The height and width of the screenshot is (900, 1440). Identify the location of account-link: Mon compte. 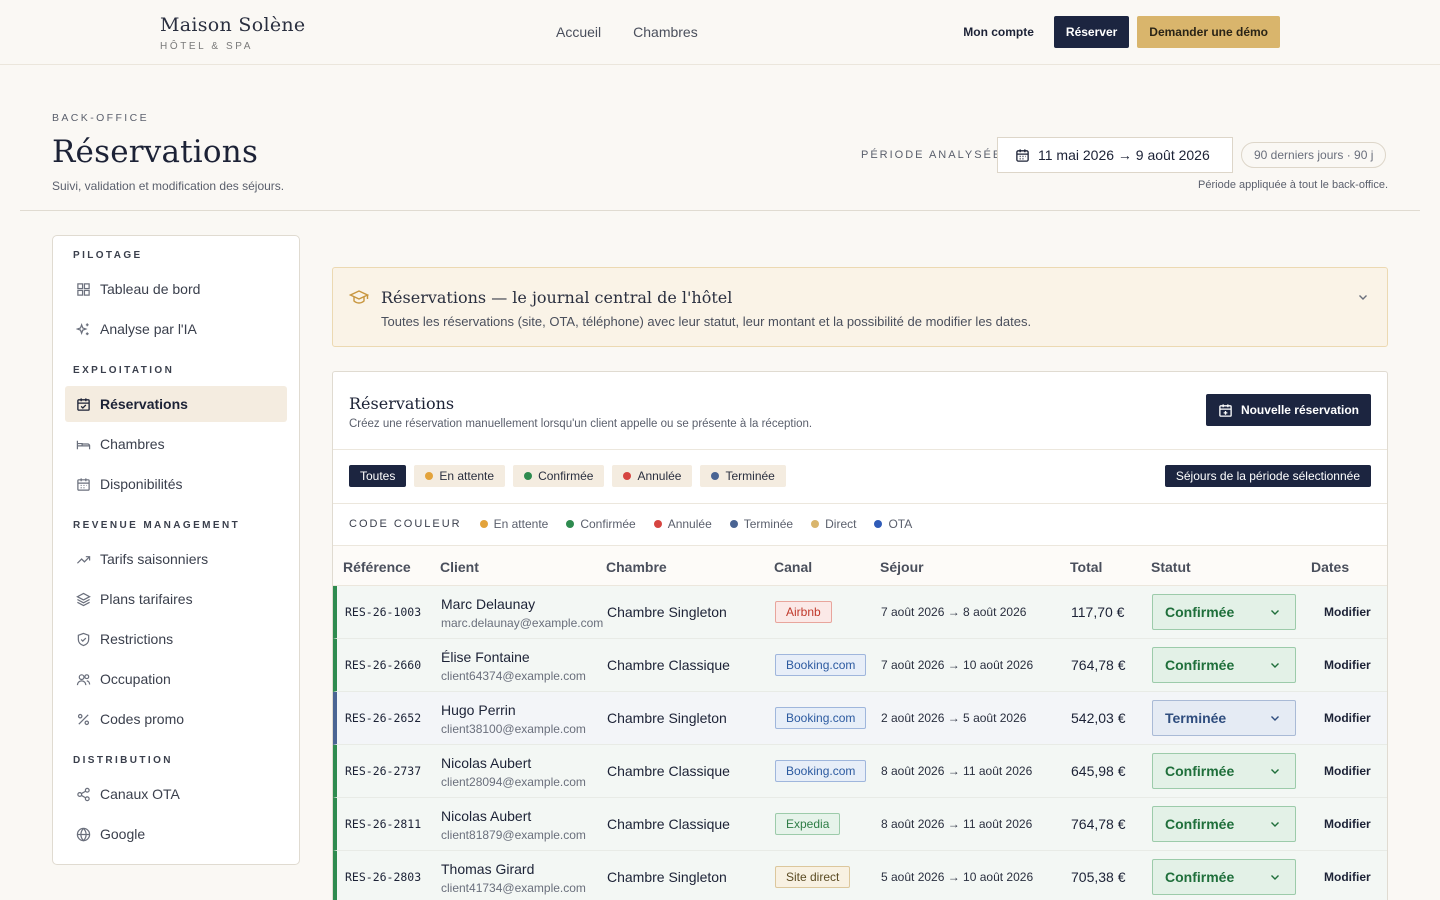
(998, 32).